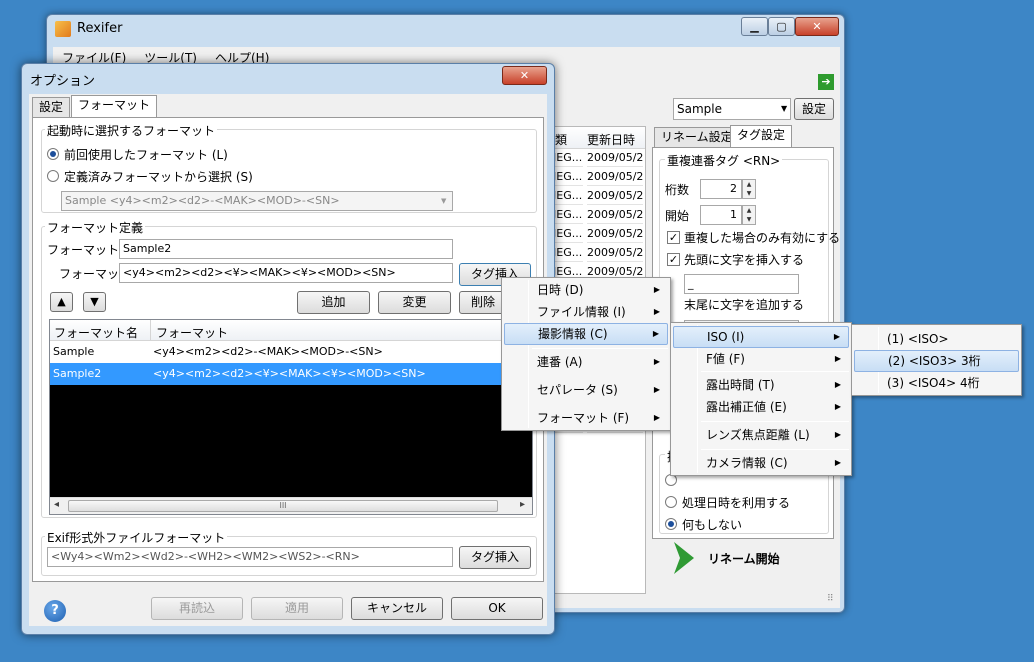 Image resolution: width=1034 pixels, height=662 pixels. I want to click on exif-insert-tag-button: タグ挿入, so click(495, 557).